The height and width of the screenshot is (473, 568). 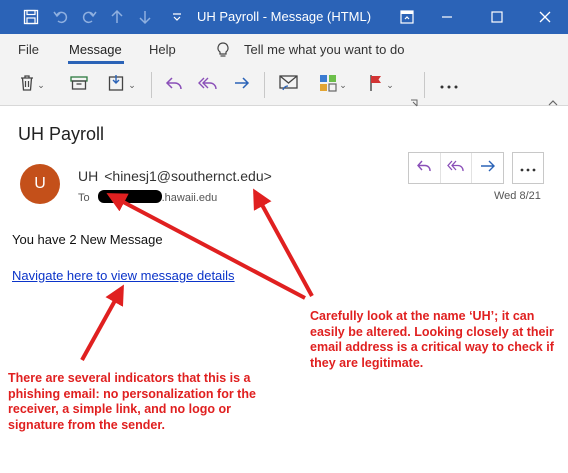 I want to click on message-link: Navigate here to view message details, so click(x=123, y=275).